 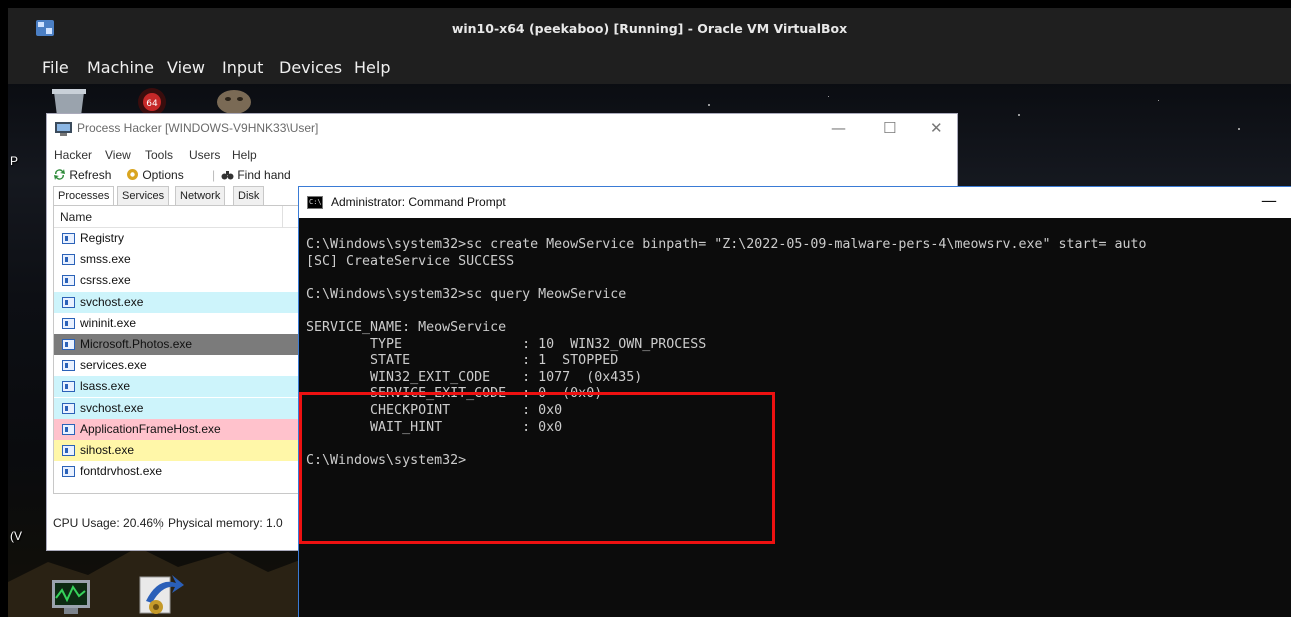 I want to click on menu-machine: Machine, so click(x=120, y=67).